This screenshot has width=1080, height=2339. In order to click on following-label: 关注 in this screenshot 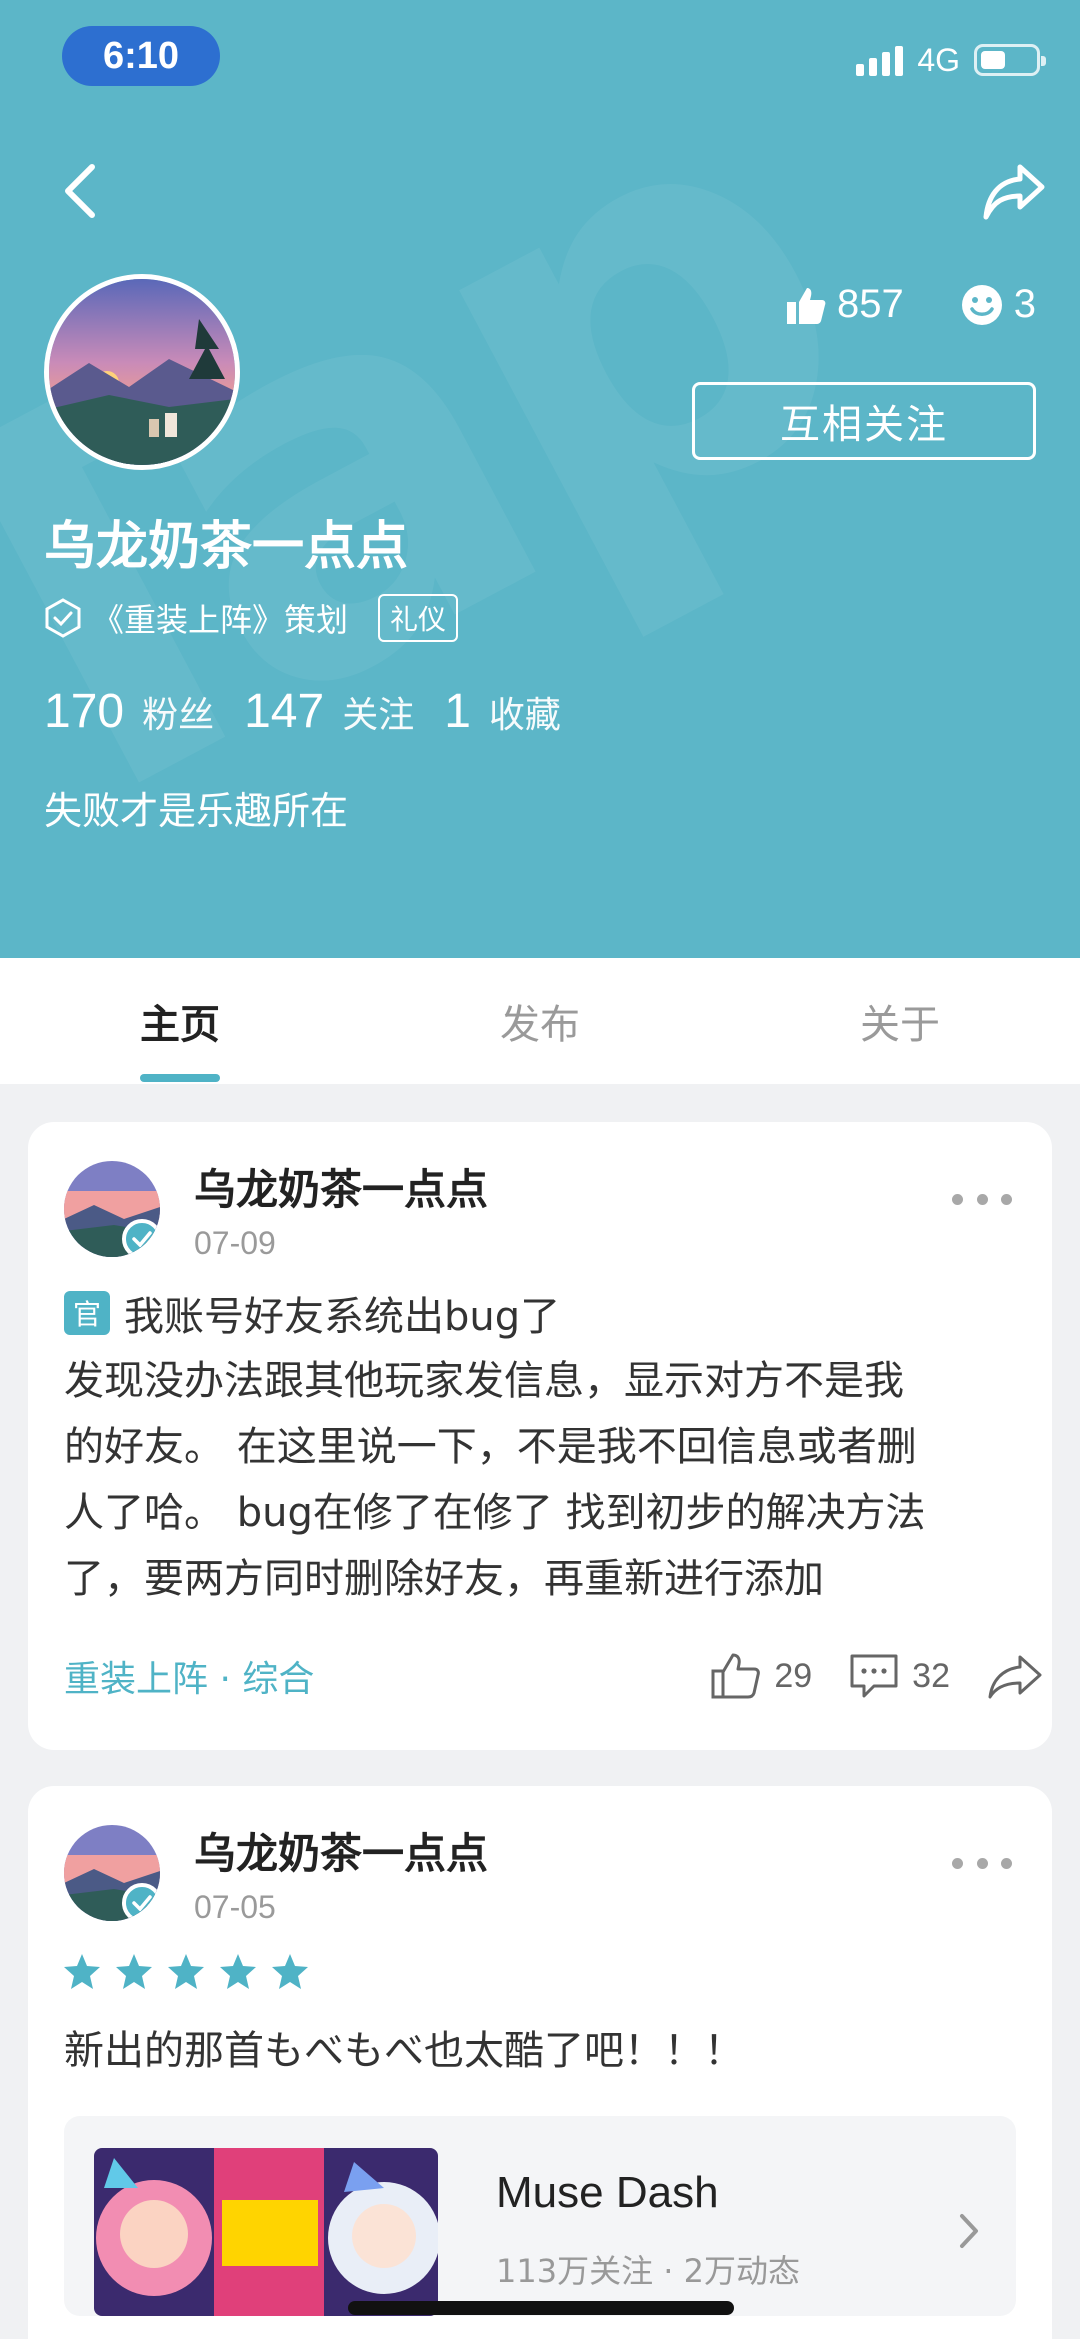, I will do `click(378, 712)`.